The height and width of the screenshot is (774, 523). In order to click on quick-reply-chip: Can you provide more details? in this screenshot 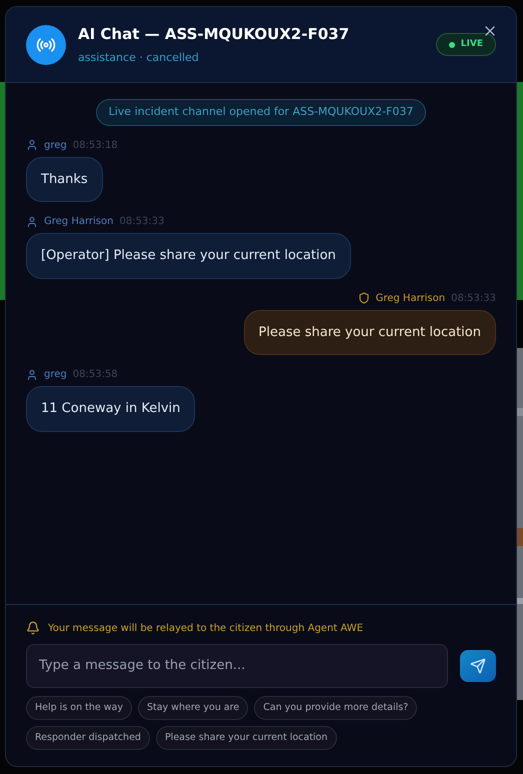, I will do `click(336, 708)`.